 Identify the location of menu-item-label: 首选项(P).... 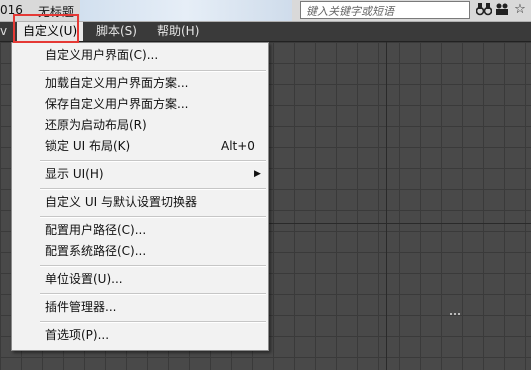
(77, 335).